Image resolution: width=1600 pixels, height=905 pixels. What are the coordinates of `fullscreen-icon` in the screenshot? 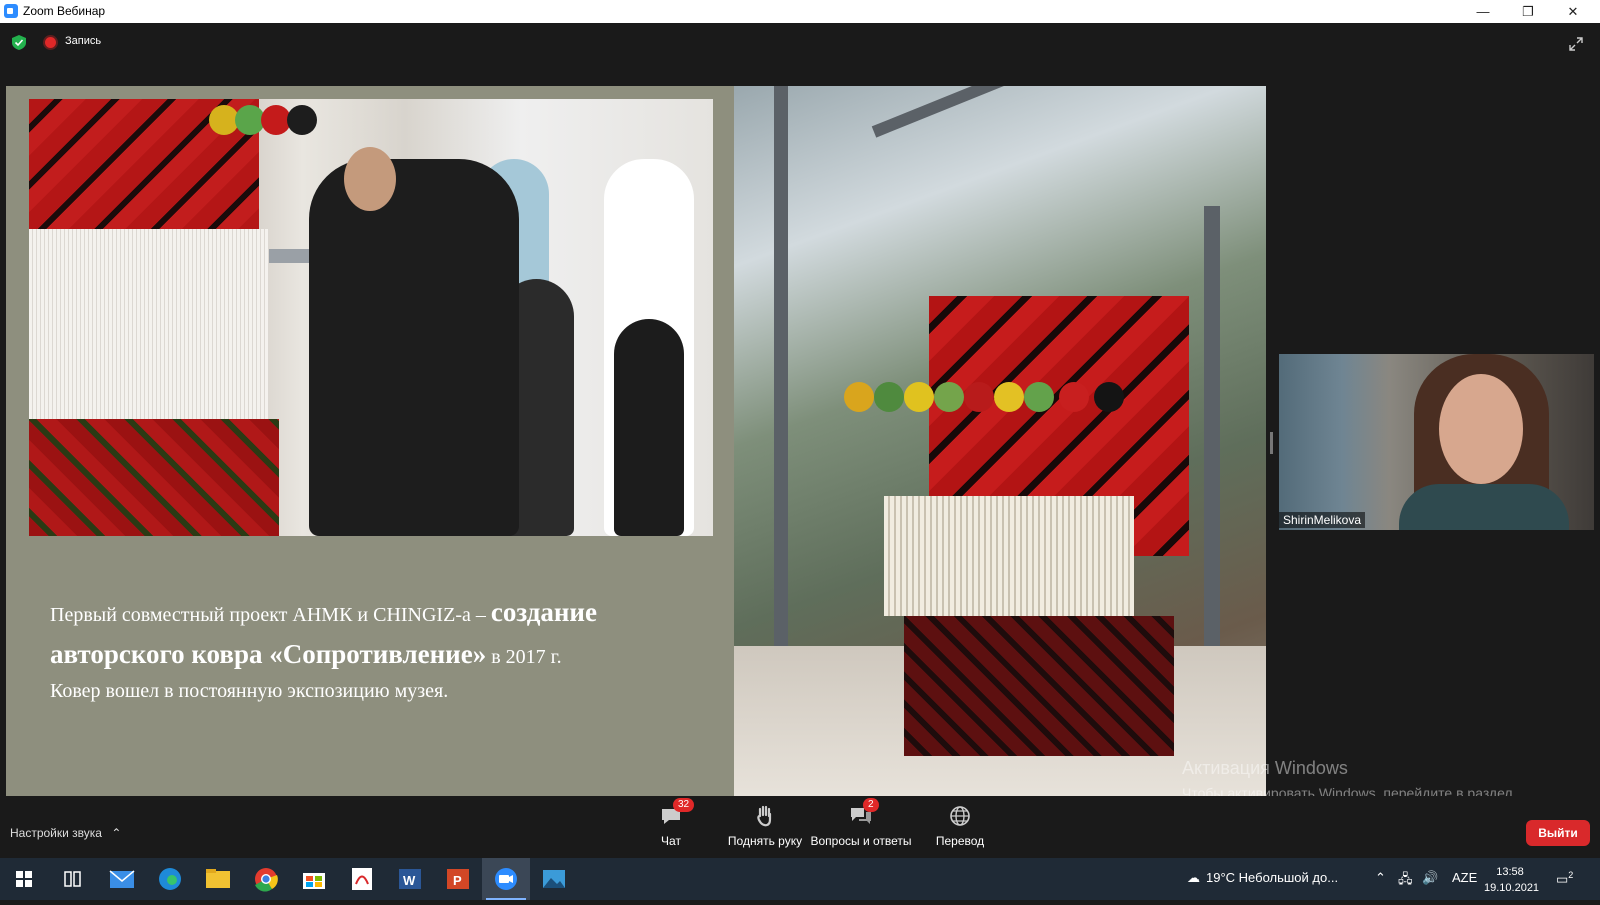 It's located at (1576, 44).